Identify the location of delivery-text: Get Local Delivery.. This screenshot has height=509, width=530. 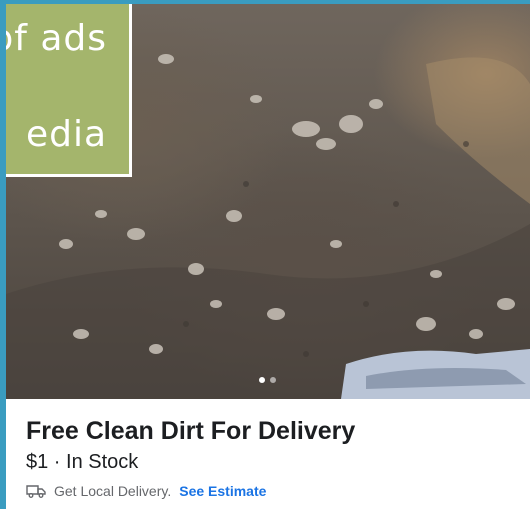
(113, 491).